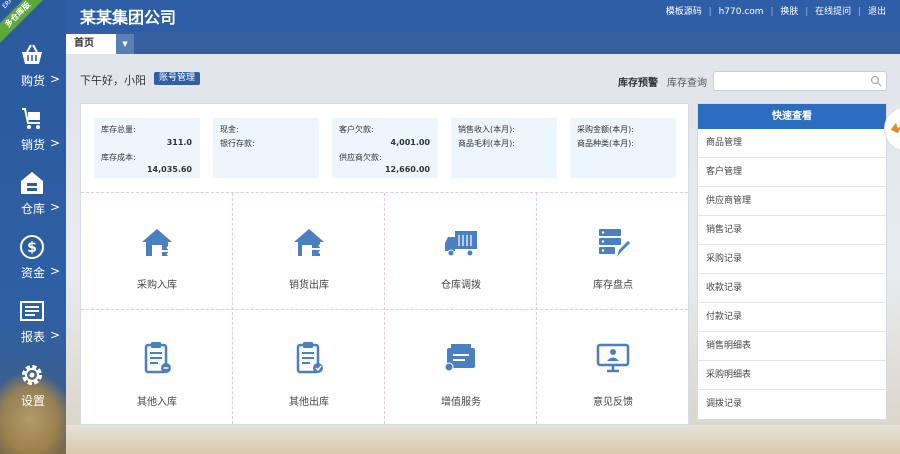 Image resolution: width=900 pixels, height=454 pixels. I want to click on ribbon-sub: ERP, so click(8, 5).